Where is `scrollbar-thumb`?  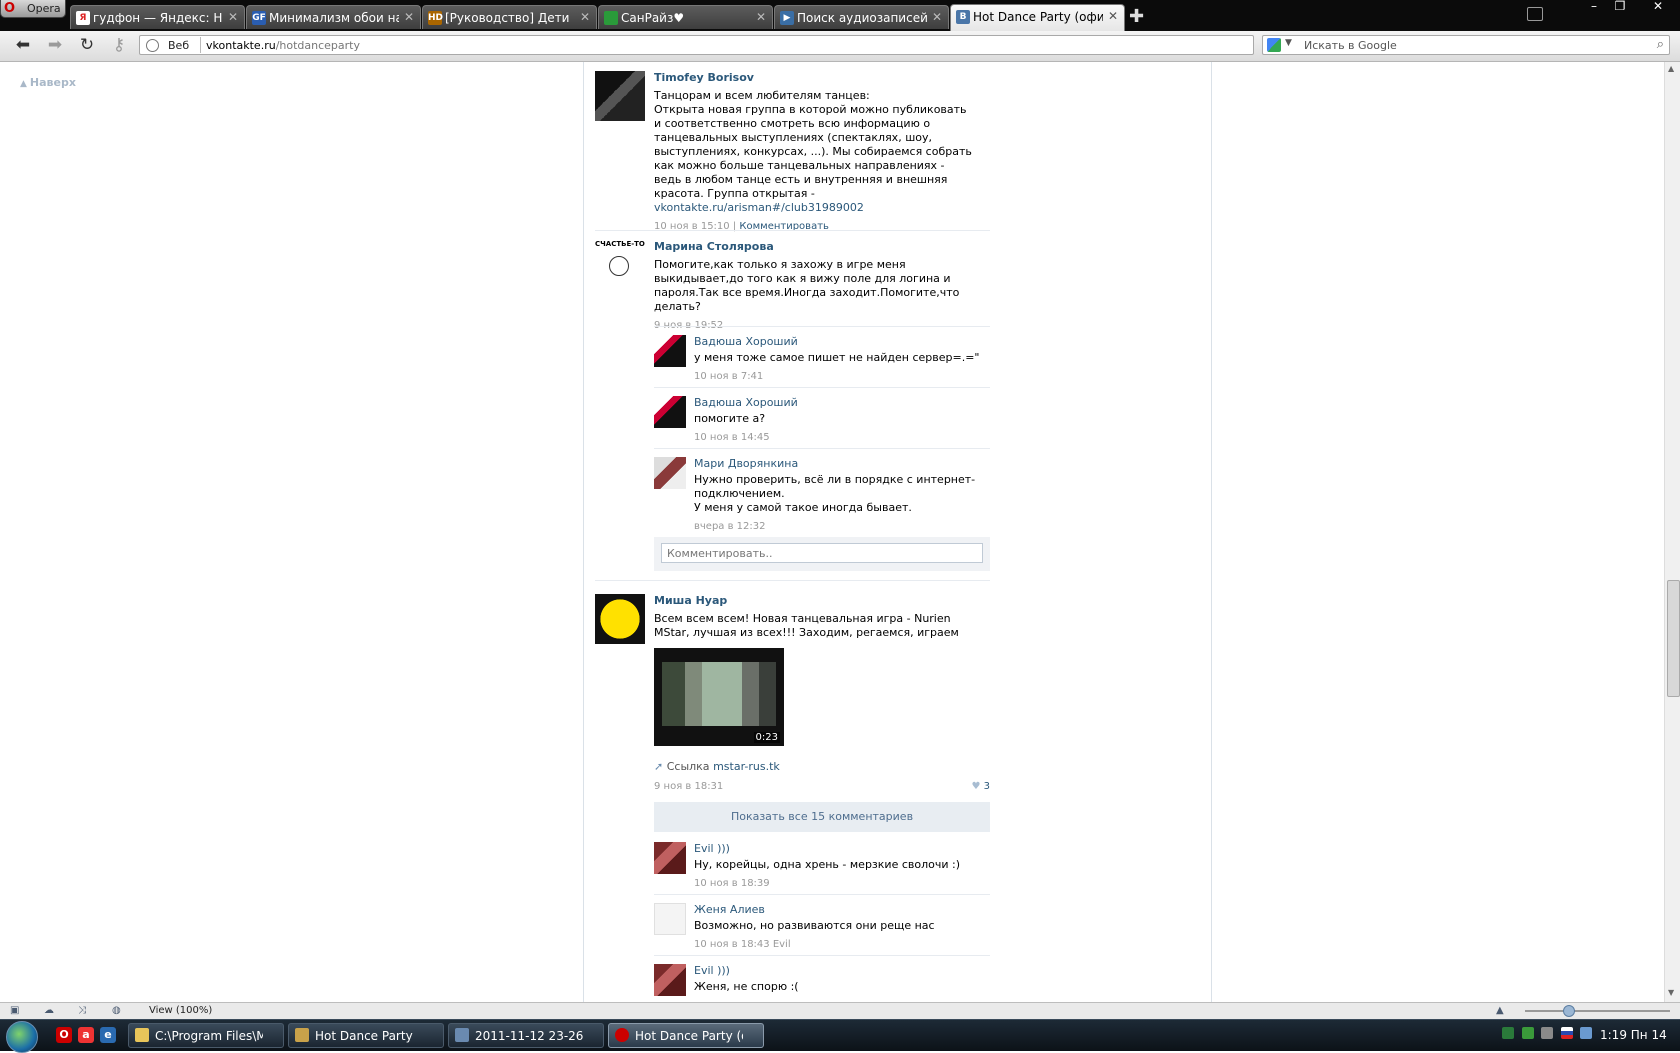 scrollbar-thumb is located at coordinates (1673, 638).